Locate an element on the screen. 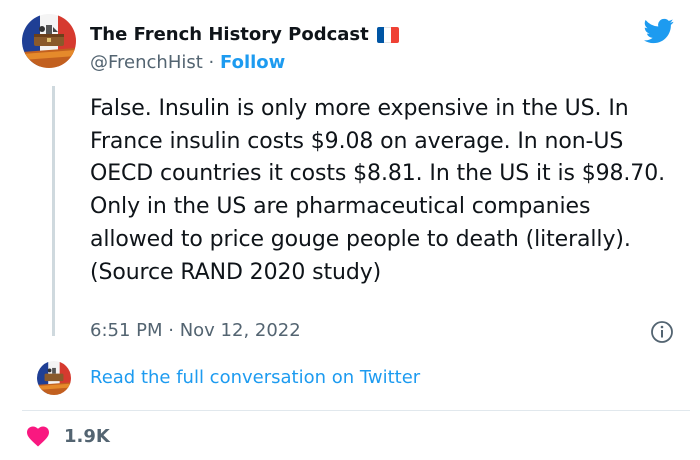 This screenshot has height=460, width=700. conversation-avatar is located at coordinates (54, 378).